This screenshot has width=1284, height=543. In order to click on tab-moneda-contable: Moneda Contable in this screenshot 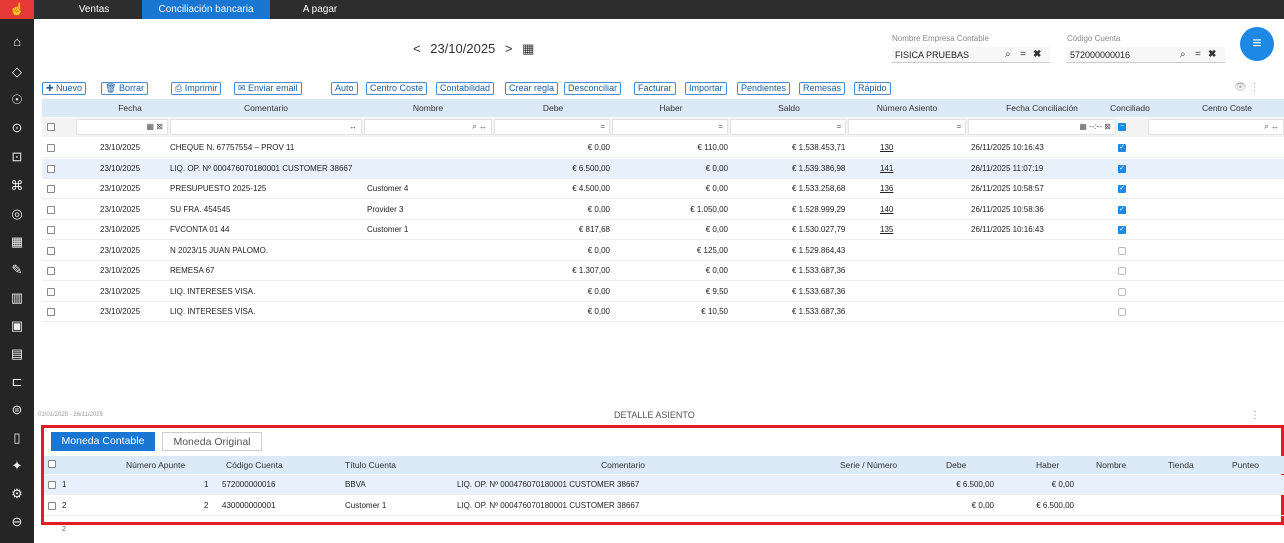, I will do `click(103, 441)`.